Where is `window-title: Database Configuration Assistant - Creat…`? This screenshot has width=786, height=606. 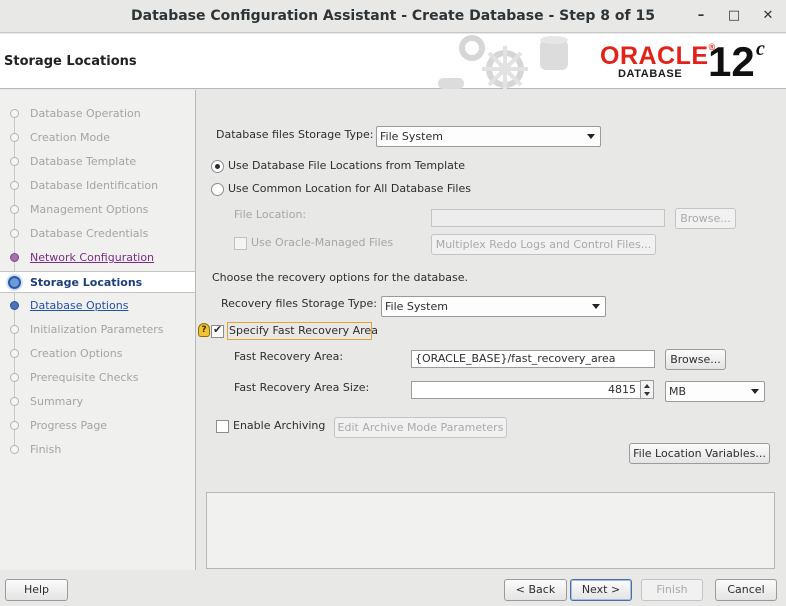 window-title: Database Configuration Assistant - Creat… is located at coordinates (393, 16).